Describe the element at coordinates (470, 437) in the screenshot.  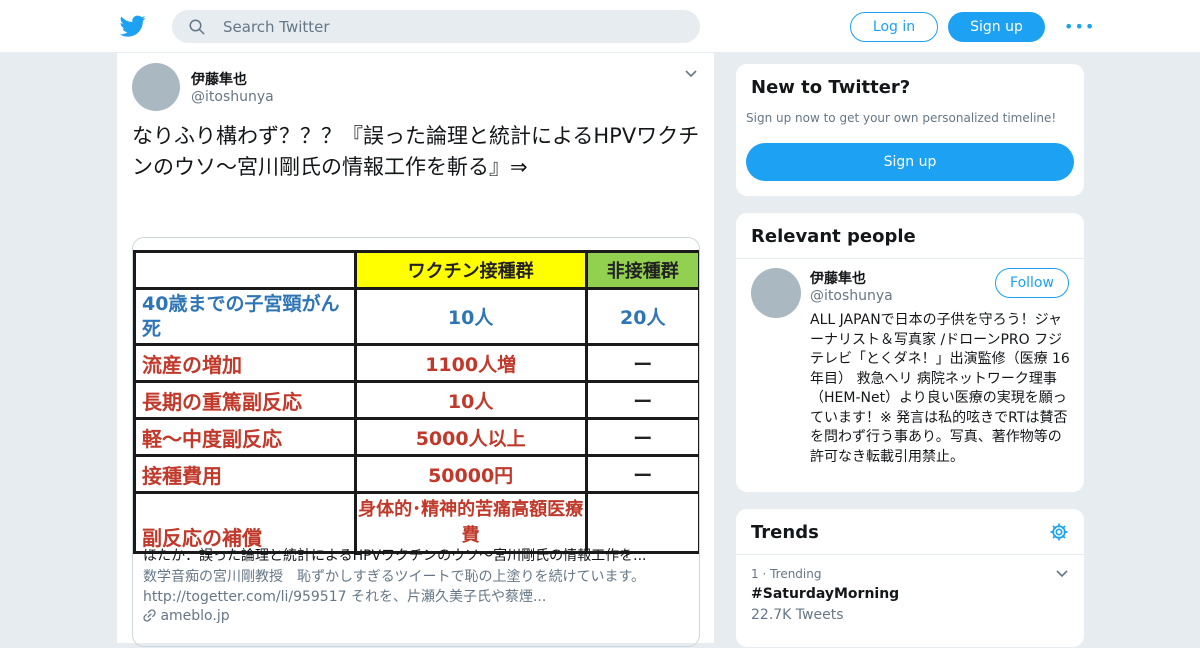
I see `cell-value: 5000人以上` at that location.